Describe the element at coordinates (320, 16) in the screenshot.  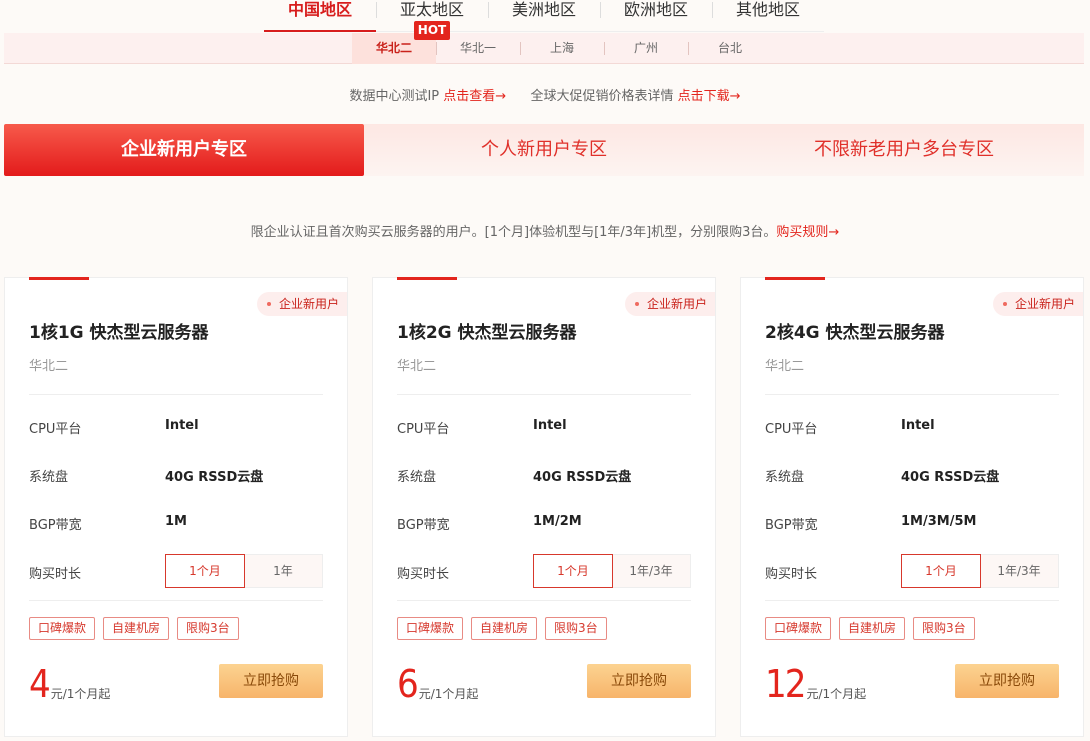
I see `tab-china: 中国地区` at that location.